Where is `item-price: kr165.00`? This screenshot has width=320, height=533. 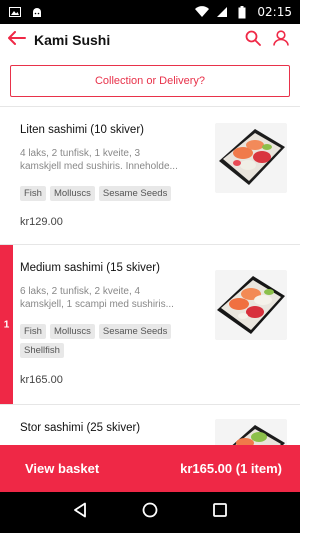 item-price: kr165.00 is located at coordinates (41, 380).